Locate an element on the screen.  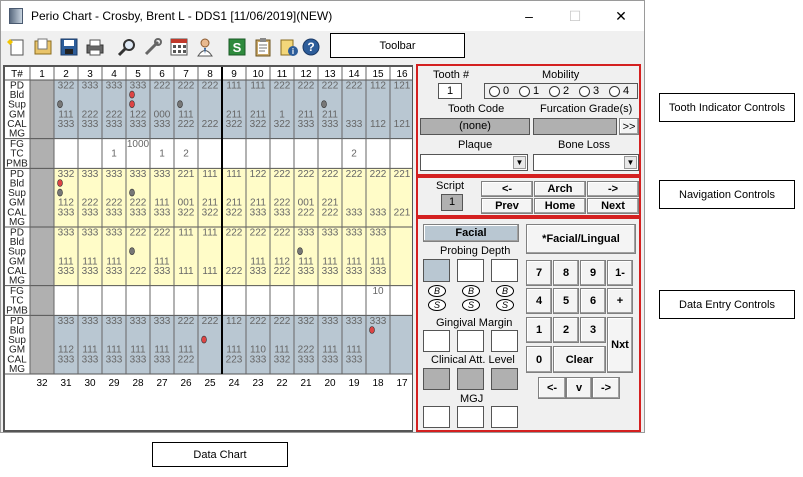
clear-button: Clear is located at coordinates (579, 359).